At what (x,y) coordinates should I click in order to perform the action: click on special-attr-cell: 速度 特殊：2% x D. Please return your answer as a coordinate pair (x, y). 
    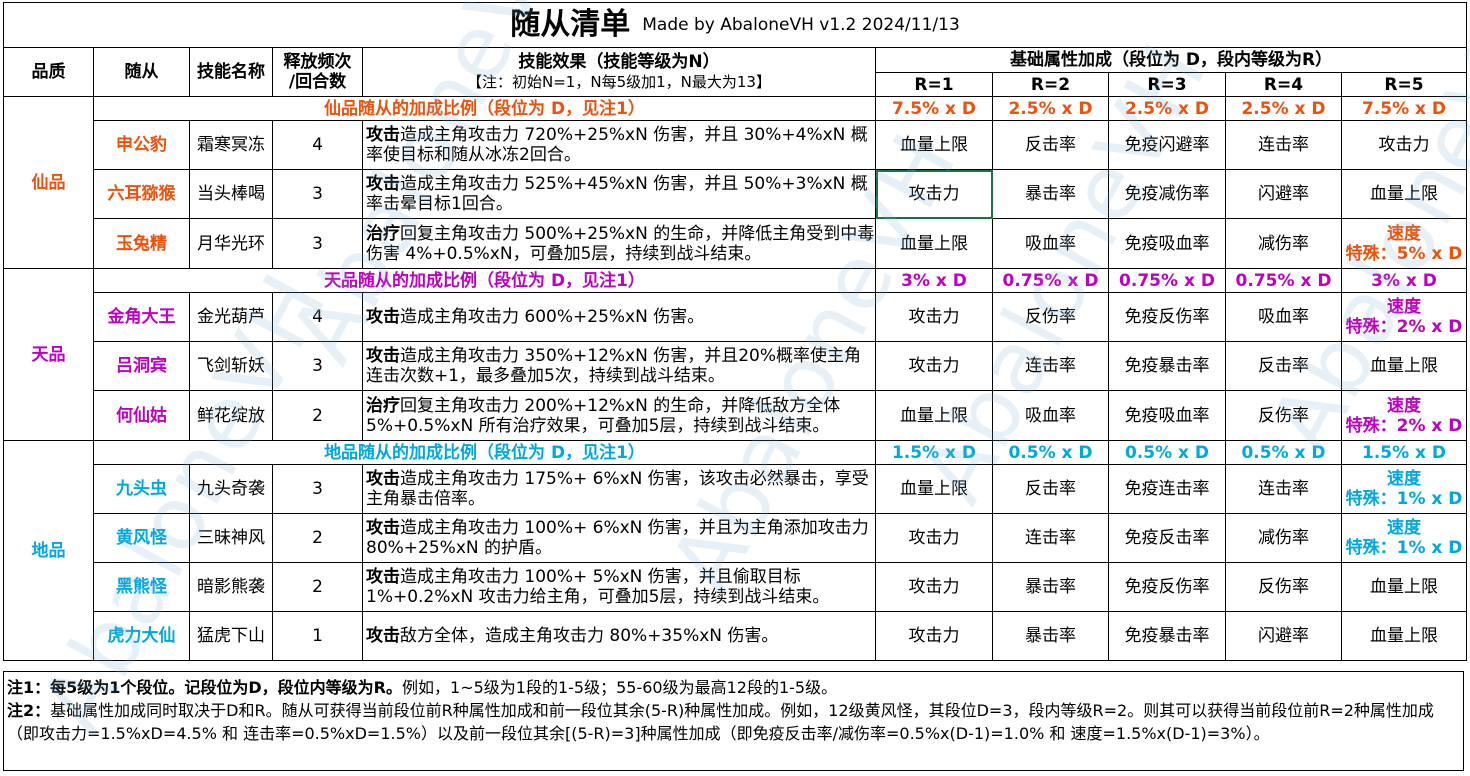
    Looking at the image, I should click on (1404, 317).